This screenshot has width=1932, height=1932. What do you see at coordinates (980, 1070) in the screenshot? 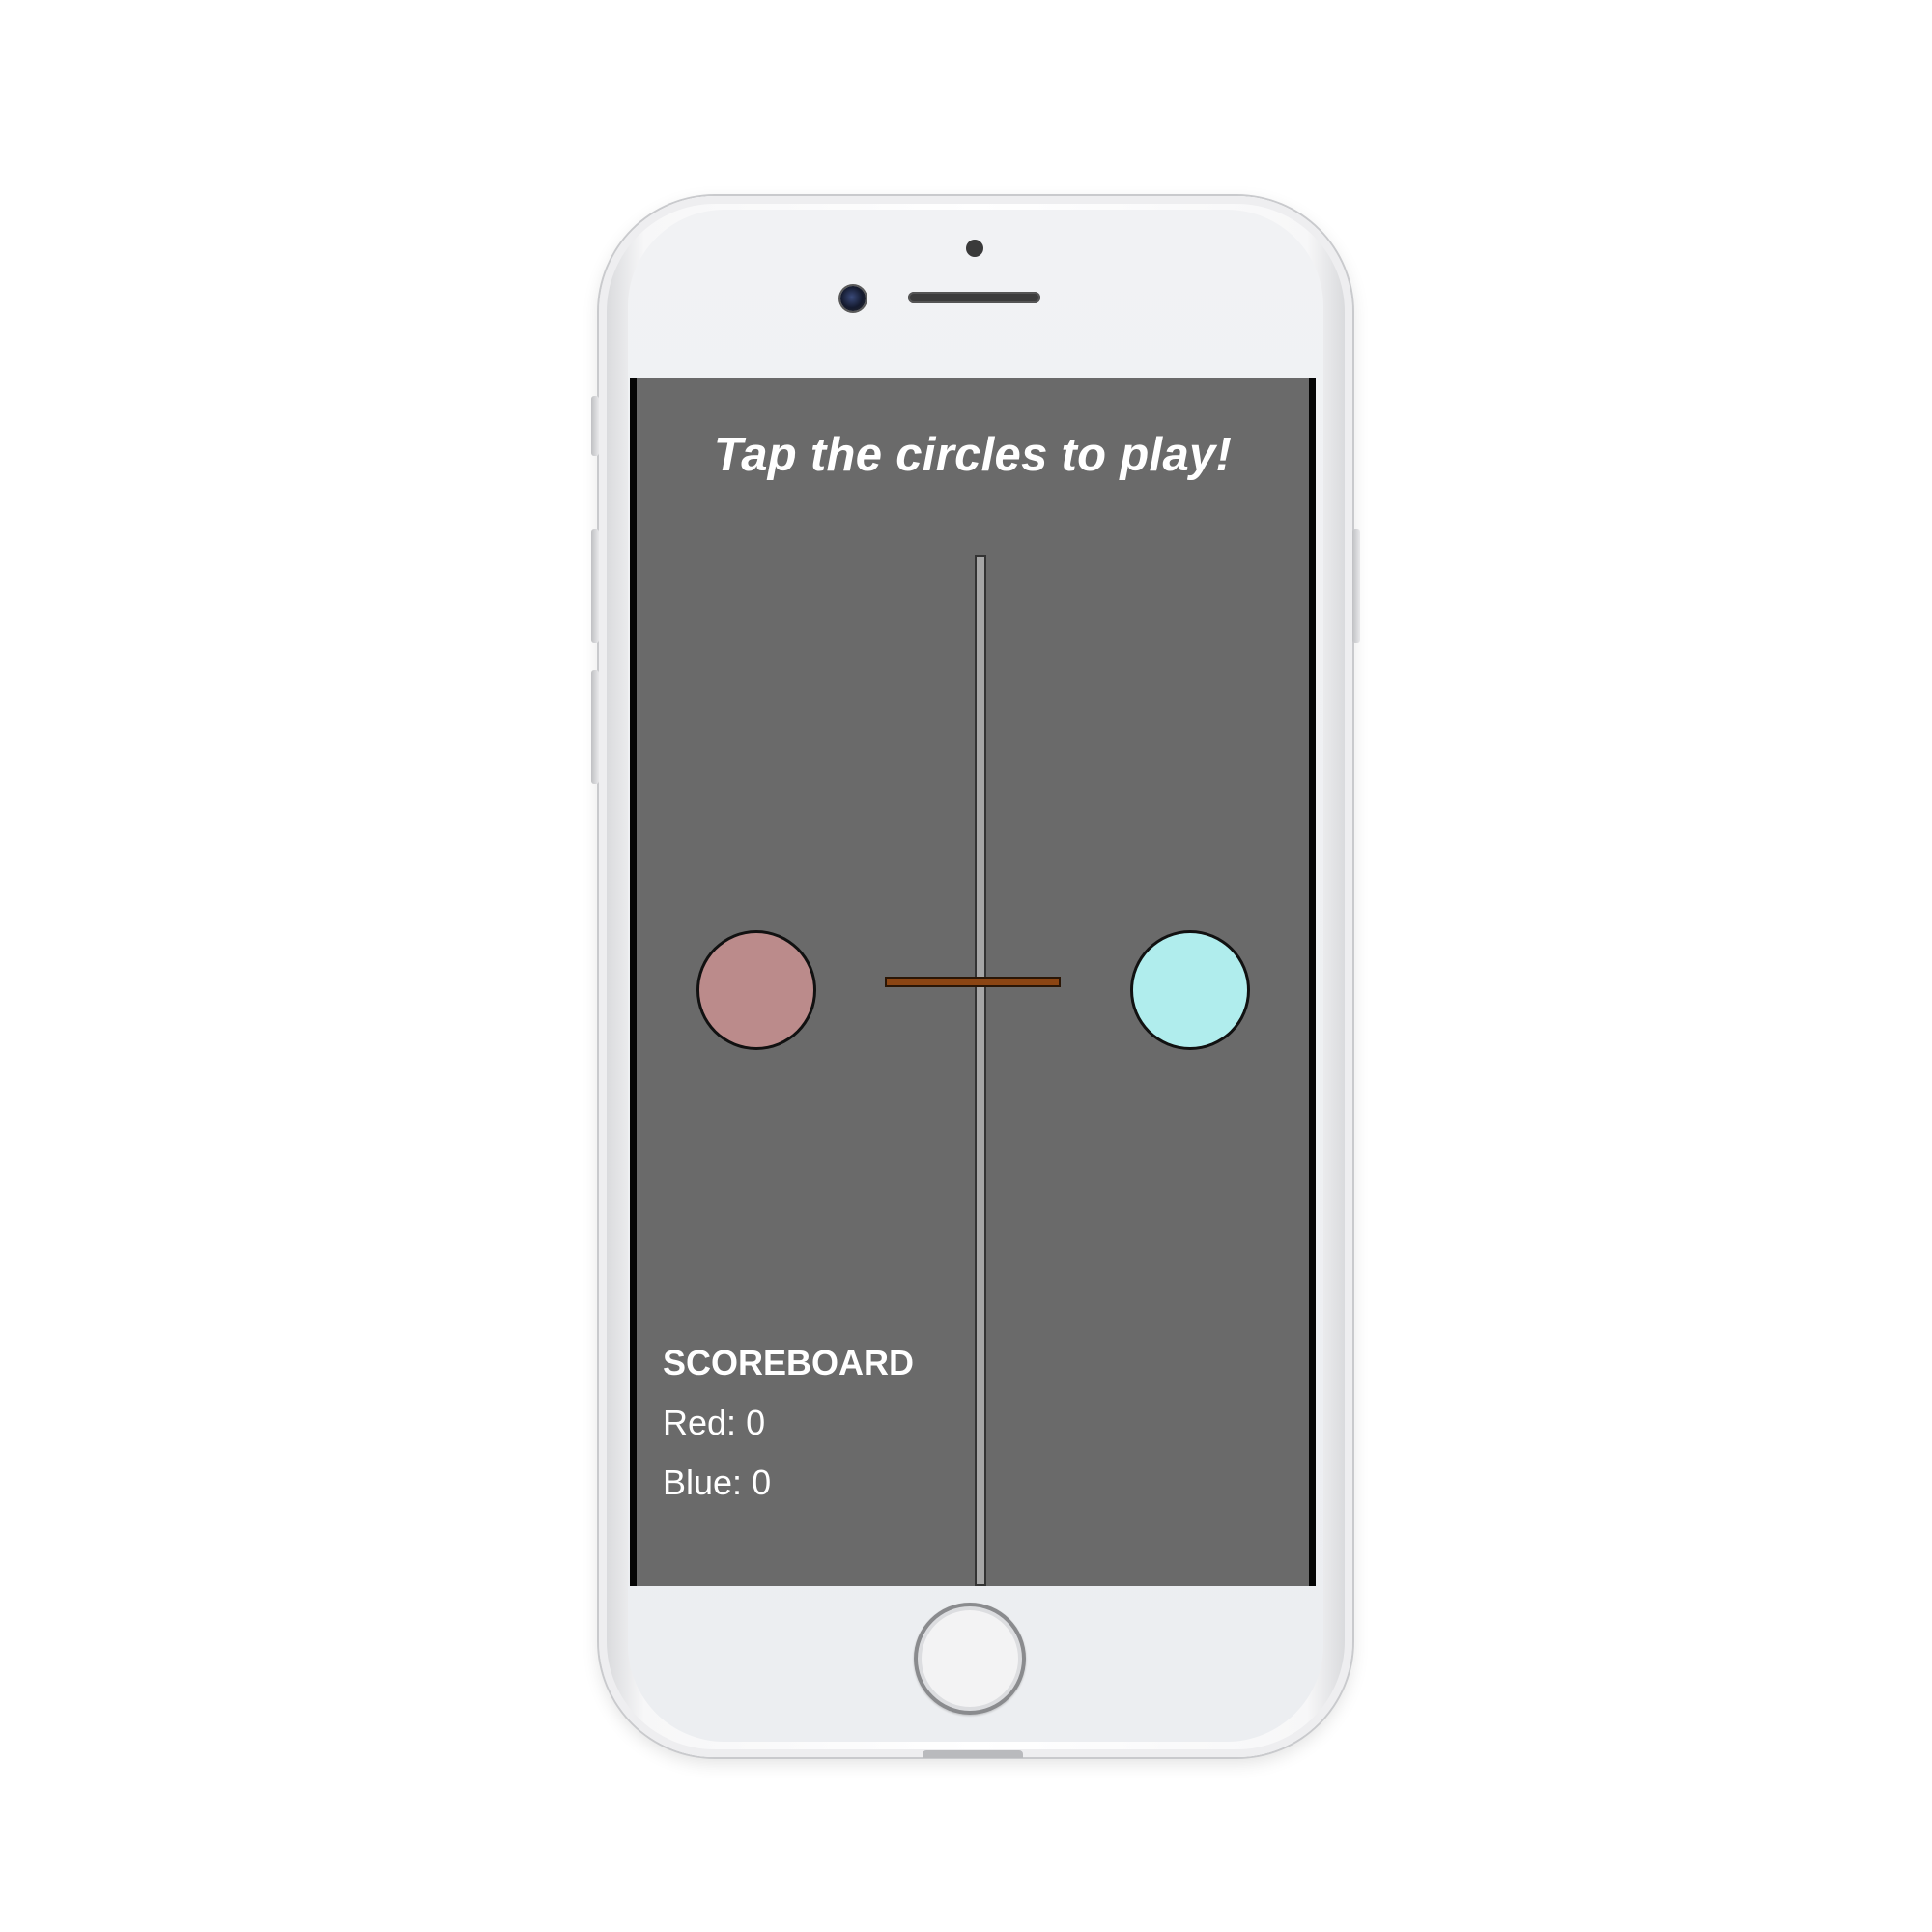
I see `center-divider` at bounding box center [980, 1070].